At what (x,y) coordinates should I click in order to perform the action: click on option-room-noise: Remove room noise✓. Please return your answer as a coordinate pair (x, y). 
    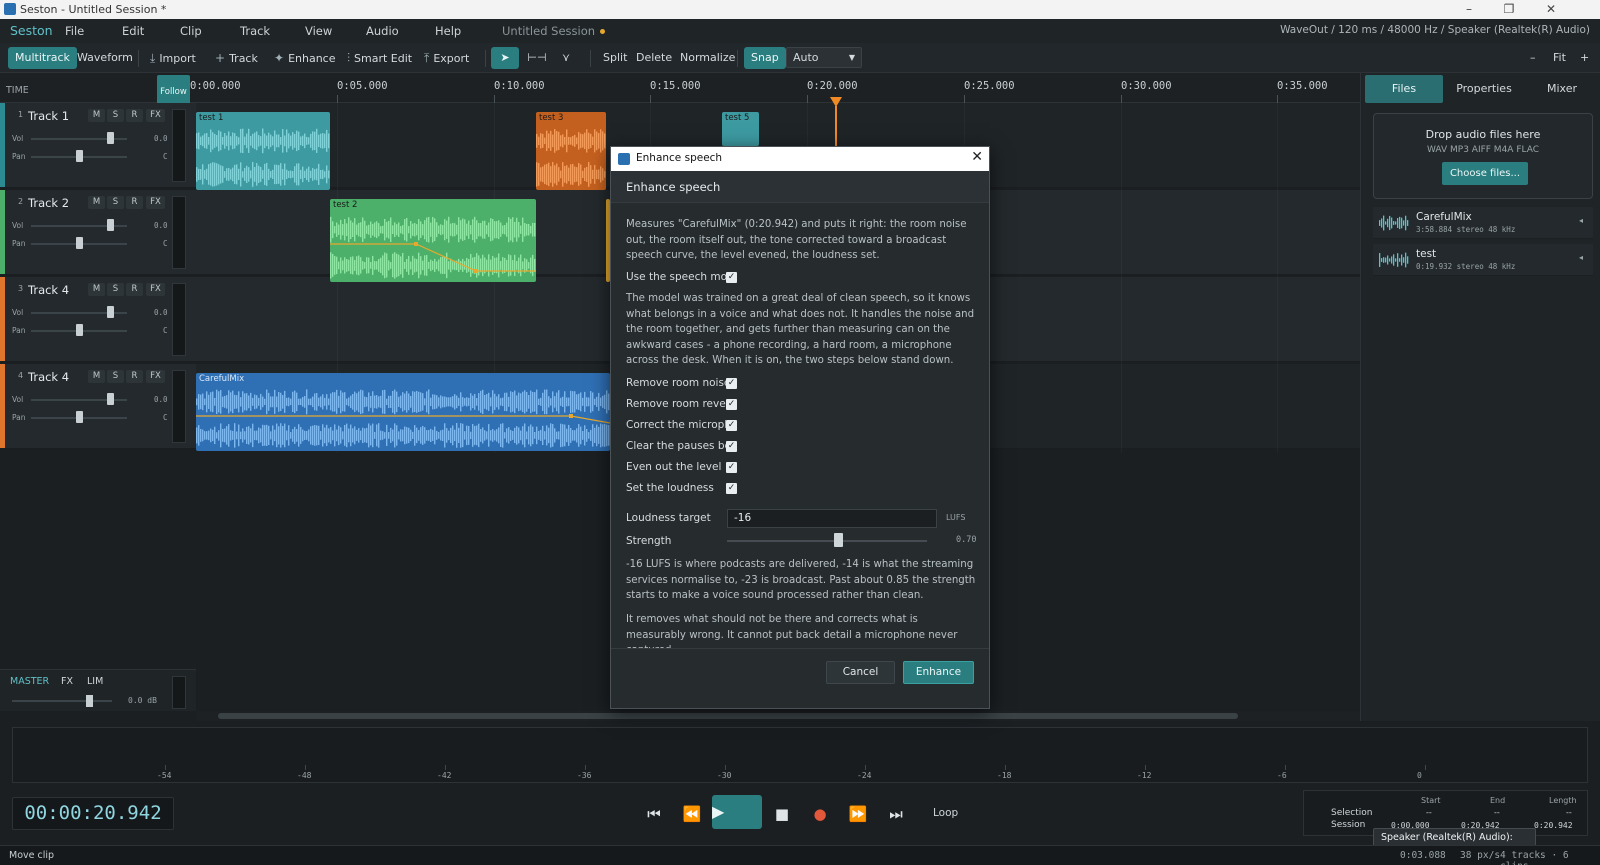
    Looking at the image, I should click on (681, 383).